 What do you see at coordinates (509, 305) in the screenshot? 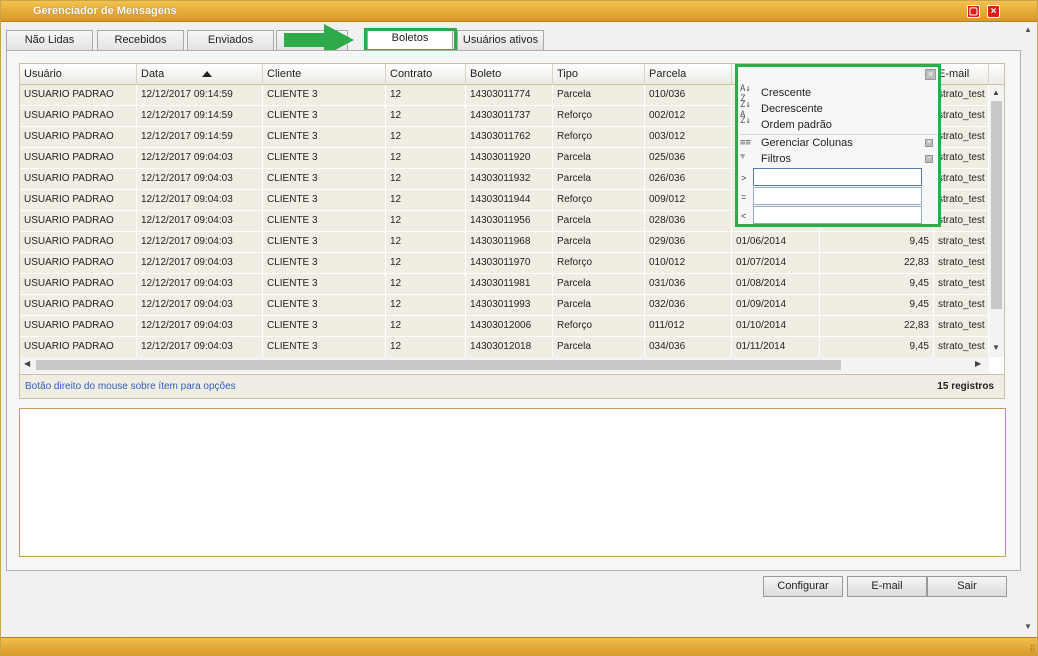
I see `cell-boleto: 14303011993` at bounding box center [509, 305].